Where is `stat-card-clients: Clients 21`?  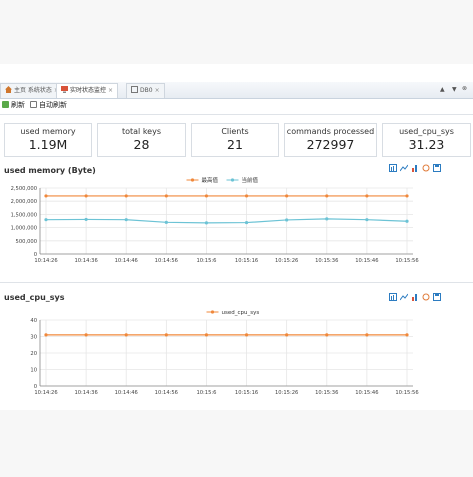
stat-card-clients: Clients 21 is located at coordinates (235, 140).